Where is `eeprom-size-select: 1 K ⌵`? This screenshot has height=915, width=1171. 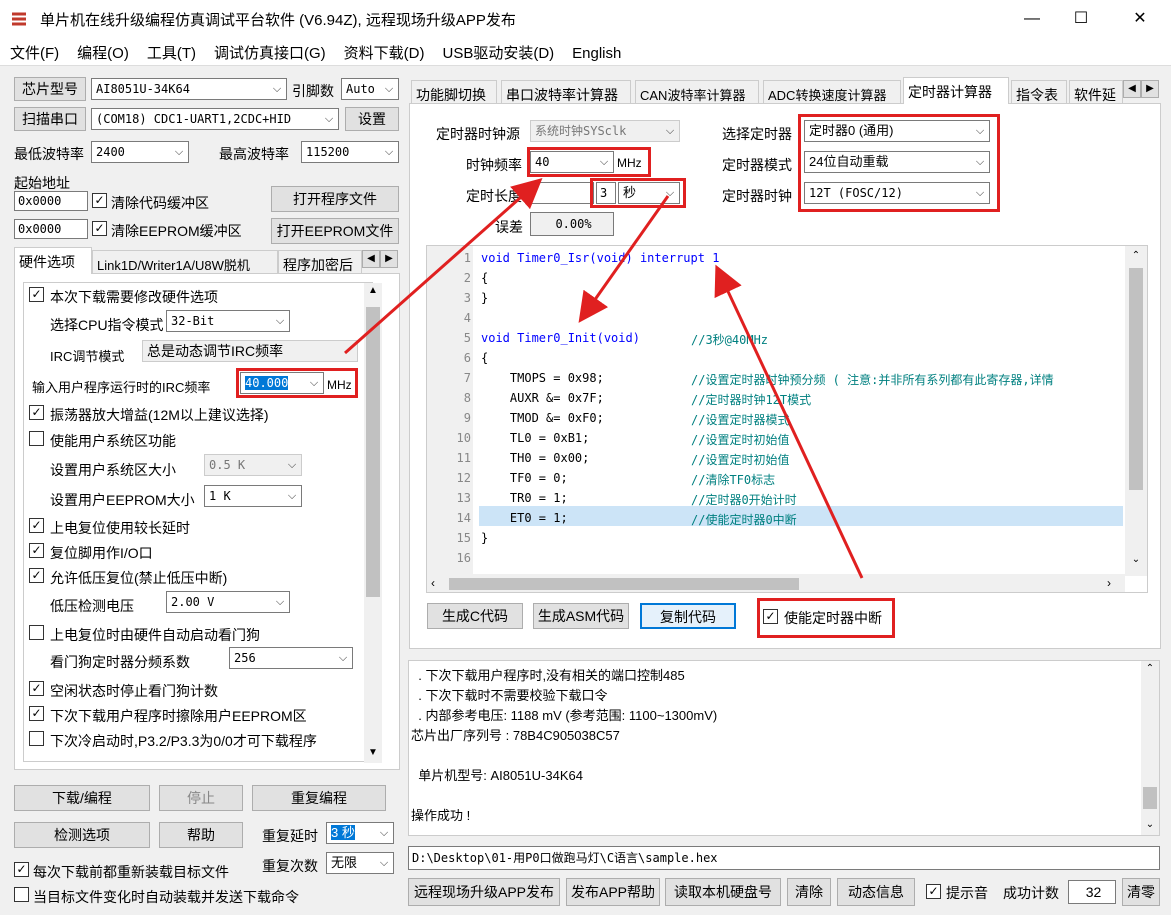
eeprom-size-select: 1 K ⌵ is located at coordinates (253, 496).